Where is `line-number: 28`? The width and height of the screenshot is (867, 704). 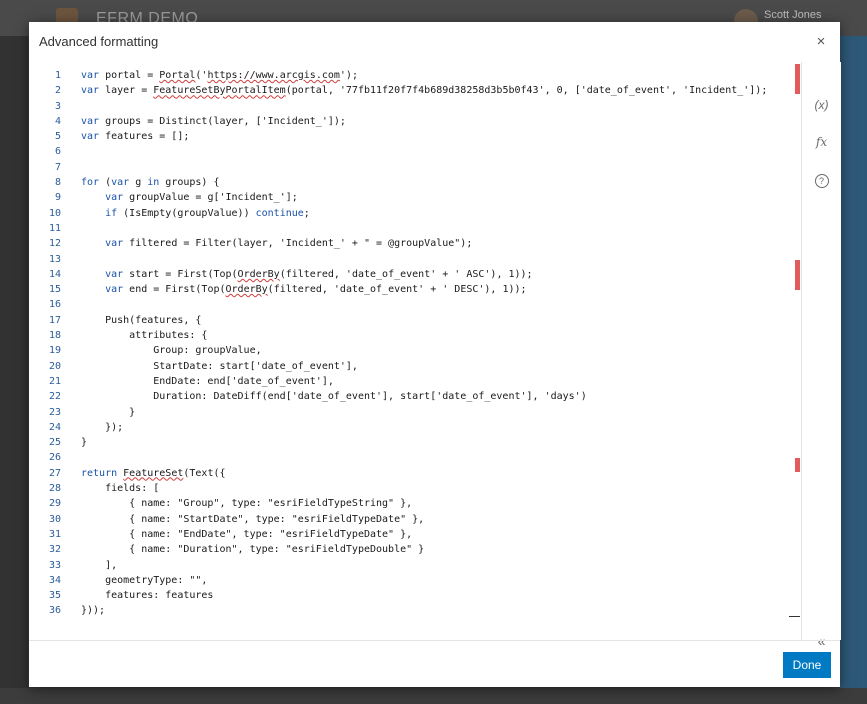
line-number: 28 is located at coordinates (54, 489).